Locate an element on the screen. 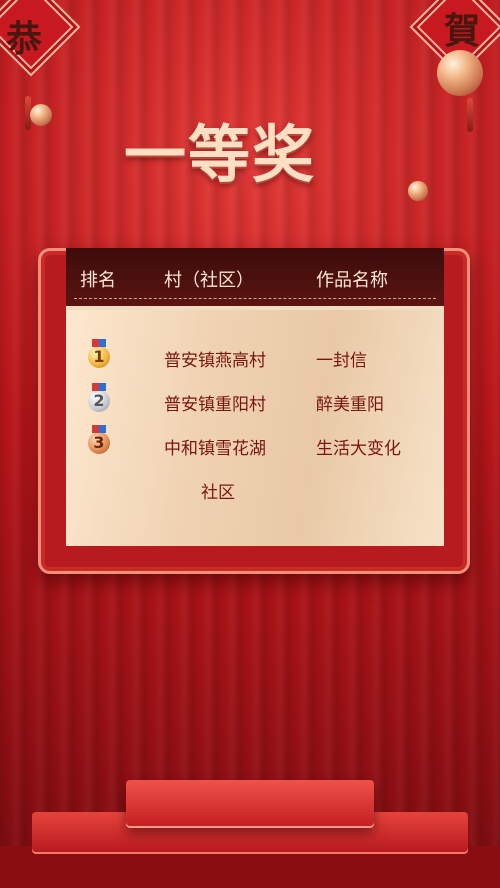  work-cell: 一封信 is located at coordinates (341, 361).